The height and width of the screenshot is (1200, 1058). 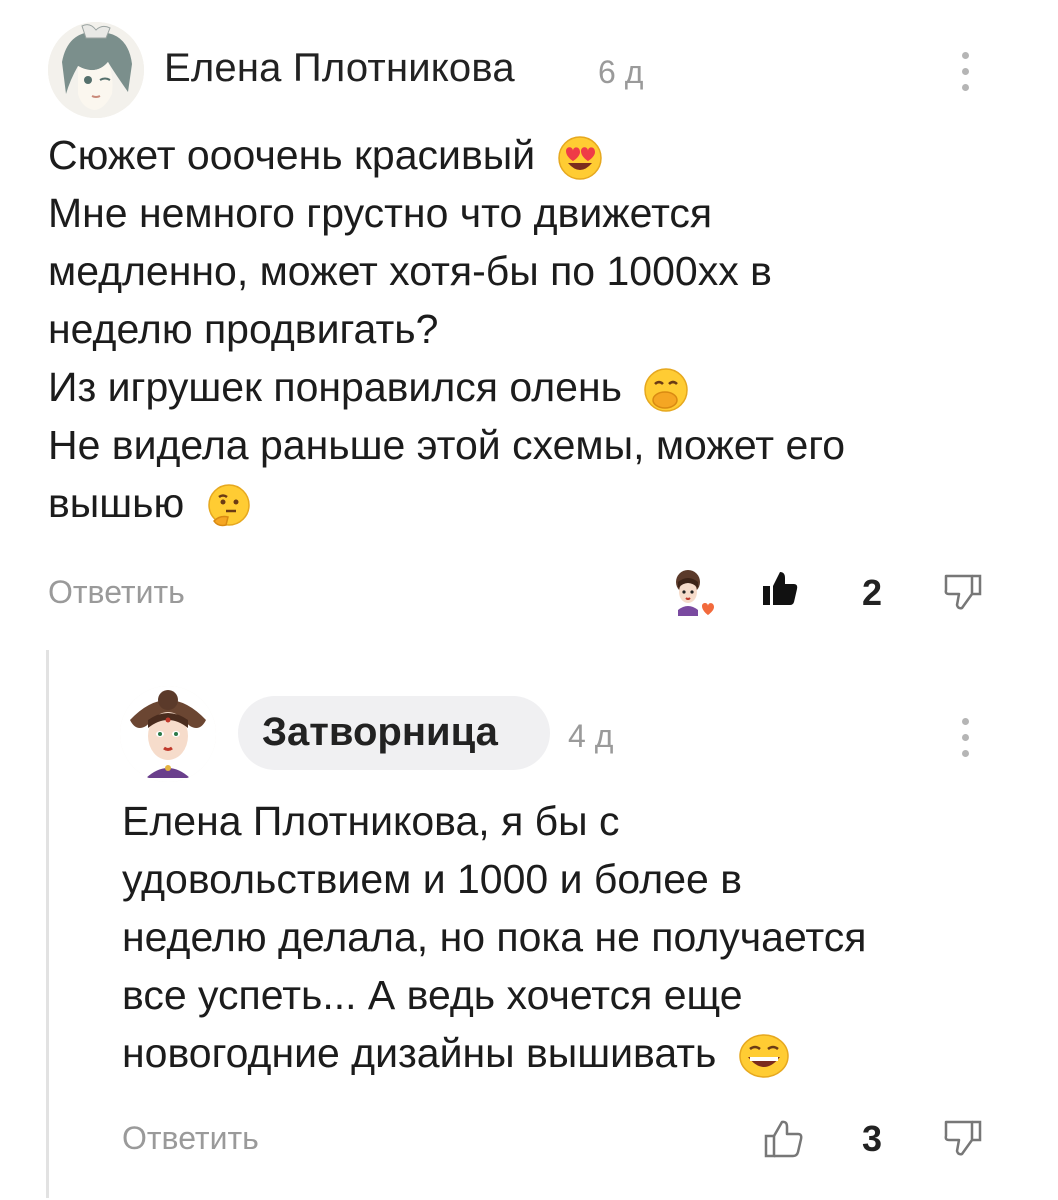 I want to click on comment-line: медленно, может хотя-бы по 1000хх в, so click(x=410, y=271).